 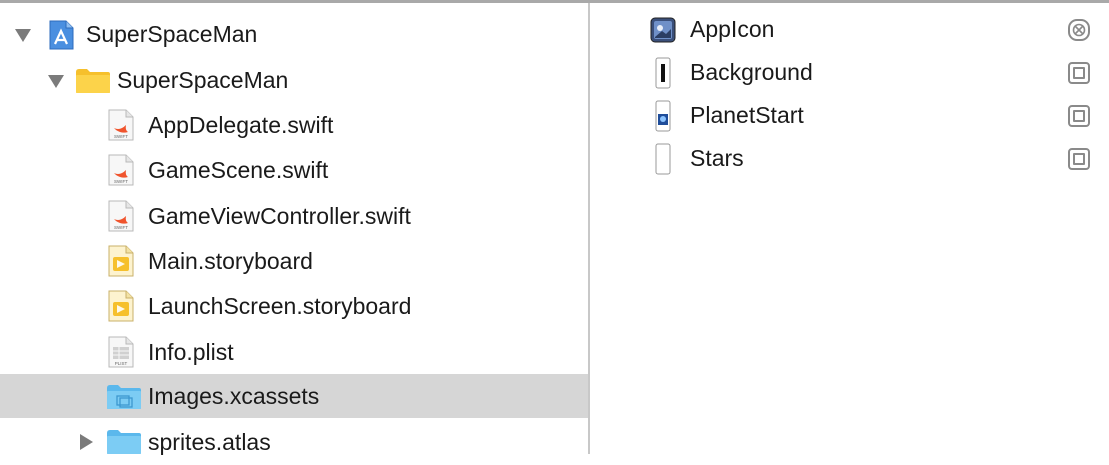 What do you see at coordinates (124, 399) in the screenshot?
I see `xcassets-folder-icon` at bounding box center [124, 399].